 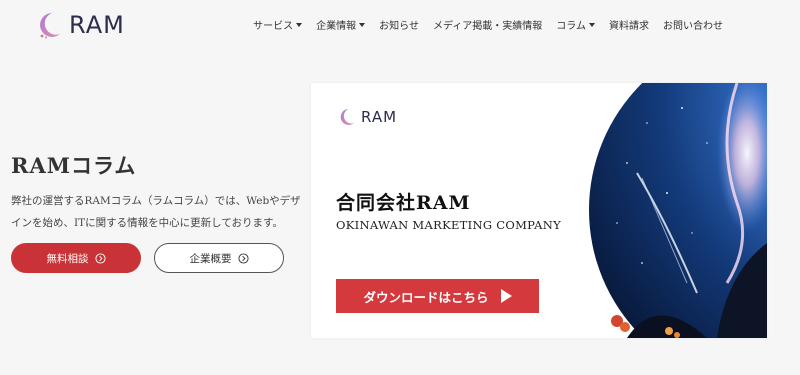 I want to click on nav-label: お知らせ, so click(x=399, y=26).